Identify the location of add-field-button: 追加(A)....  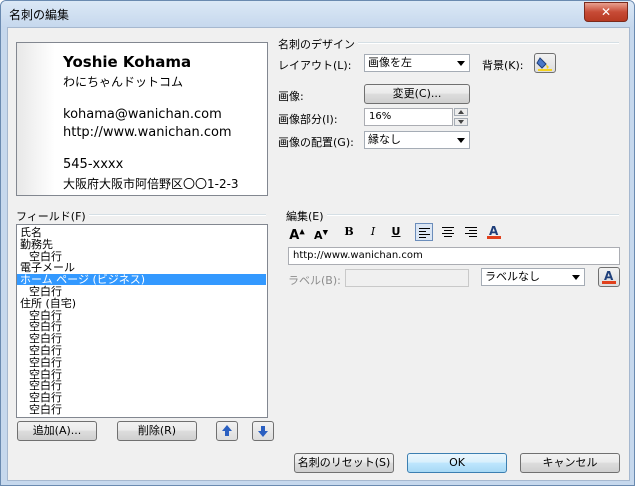
(57, 431).